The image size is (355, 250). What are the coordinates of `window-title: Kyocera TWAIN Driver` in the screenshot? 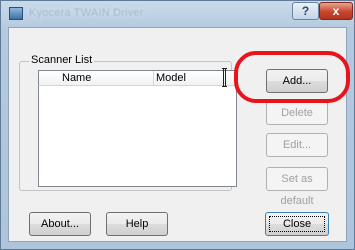 It's located at (86, 13).